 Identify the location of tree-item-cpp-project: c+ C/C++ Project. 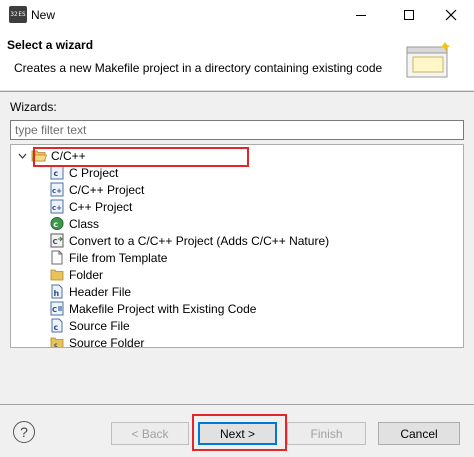
(97, 189).